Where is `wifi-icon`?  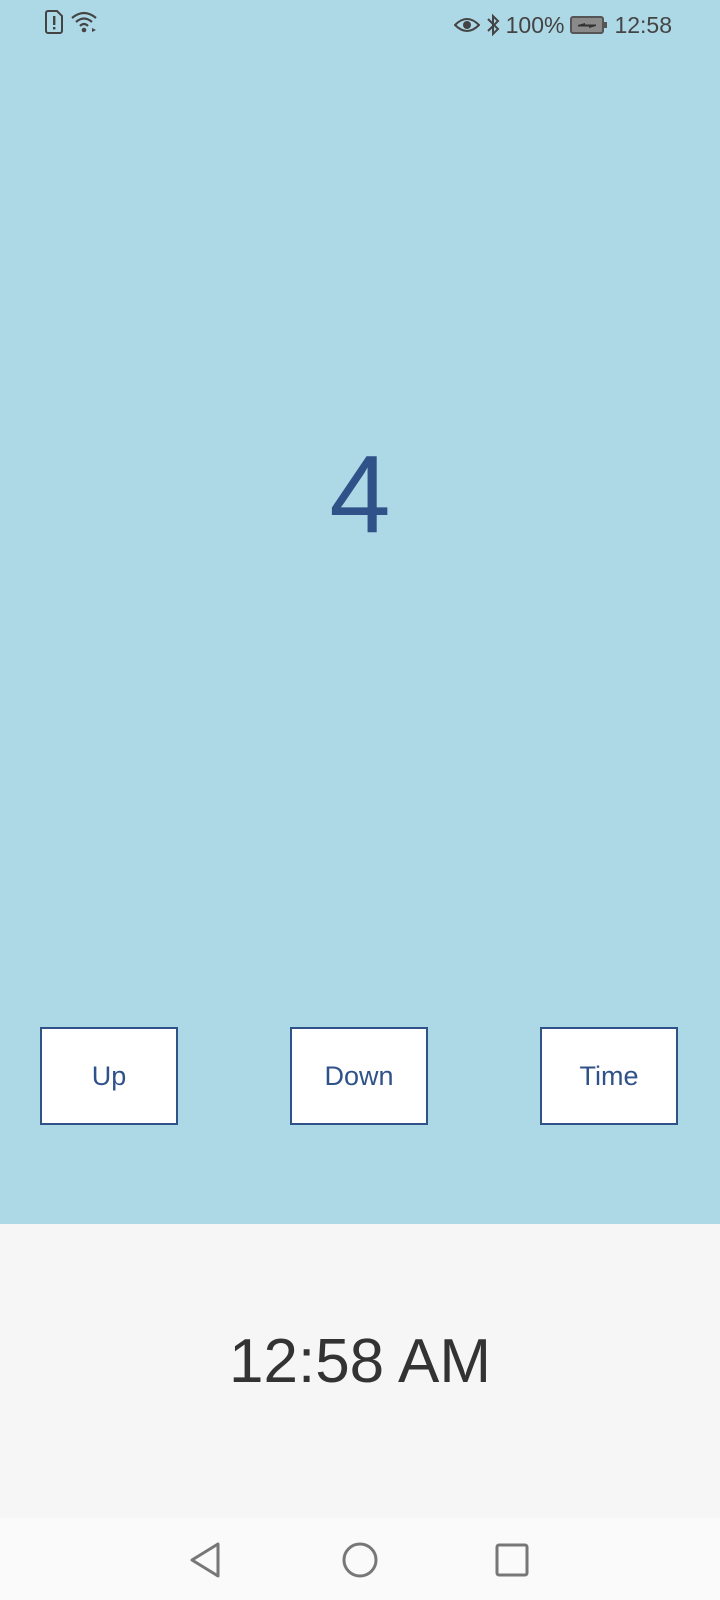 wifi-icon is located at coordinates (84, 22).